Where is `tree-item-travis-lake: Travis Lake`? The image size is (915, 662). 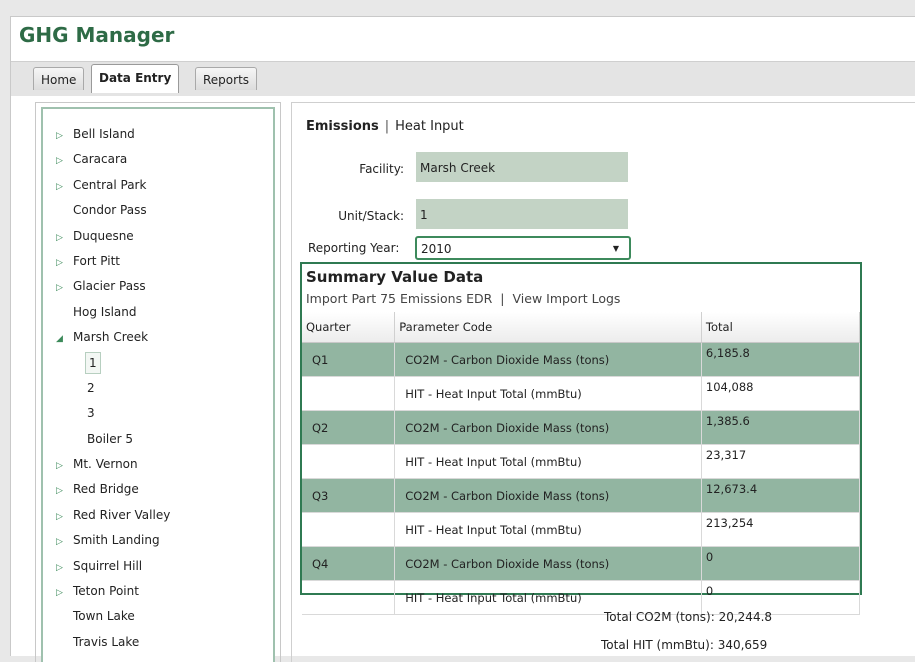 tree-item-travis-lake: Travis Lake is located at coordinates (158, 643).